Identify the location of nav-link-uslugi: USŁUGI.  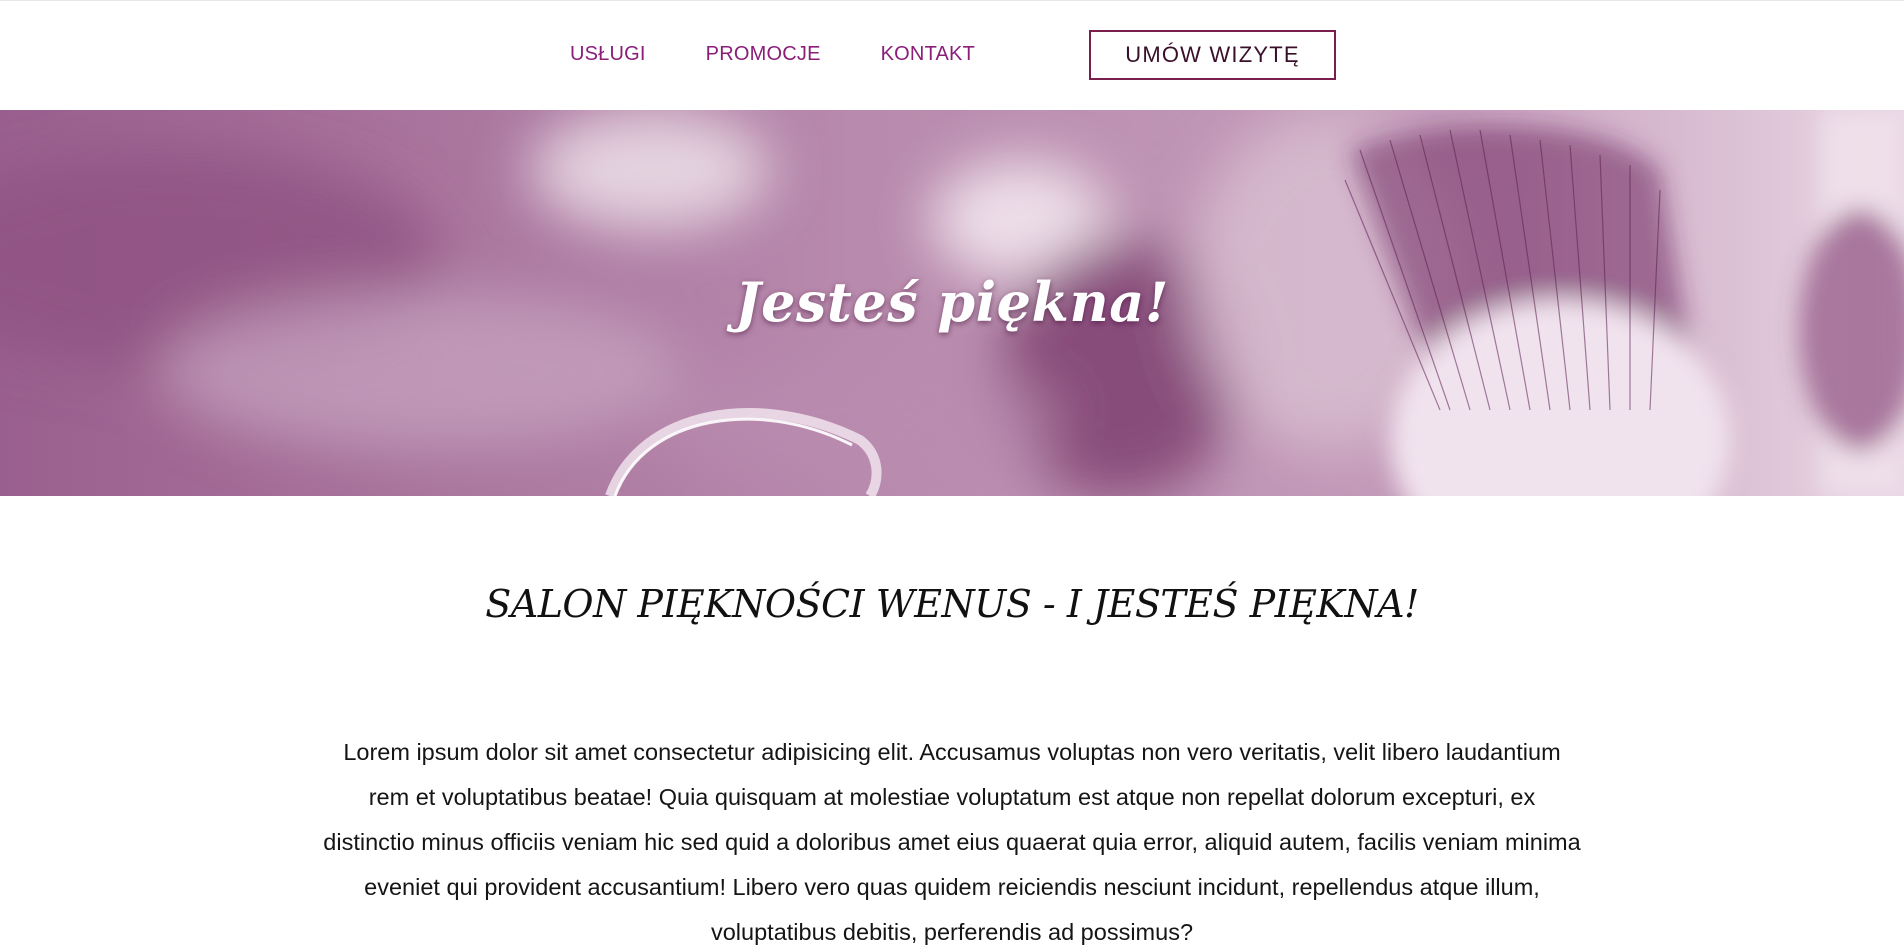
(608, 54).